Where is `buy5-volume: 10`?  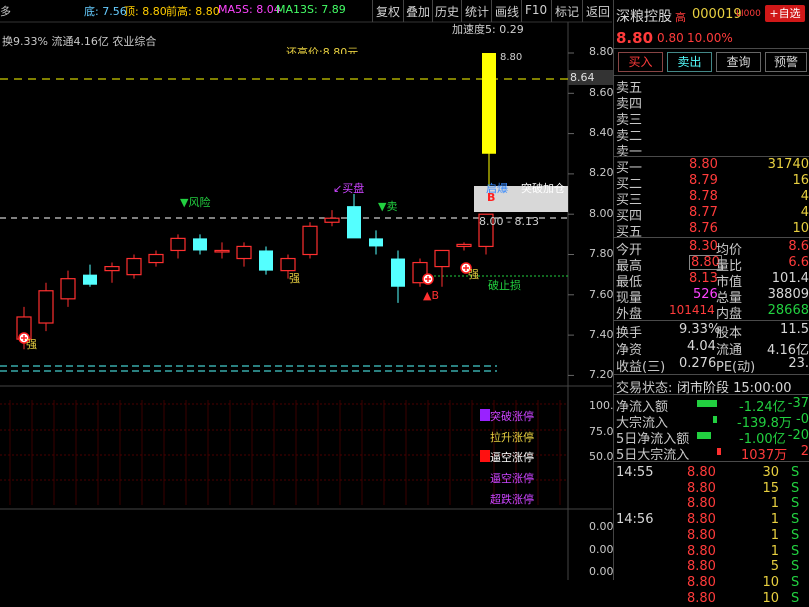
buy5-volume: 10 is located at coordinates (800, 228).